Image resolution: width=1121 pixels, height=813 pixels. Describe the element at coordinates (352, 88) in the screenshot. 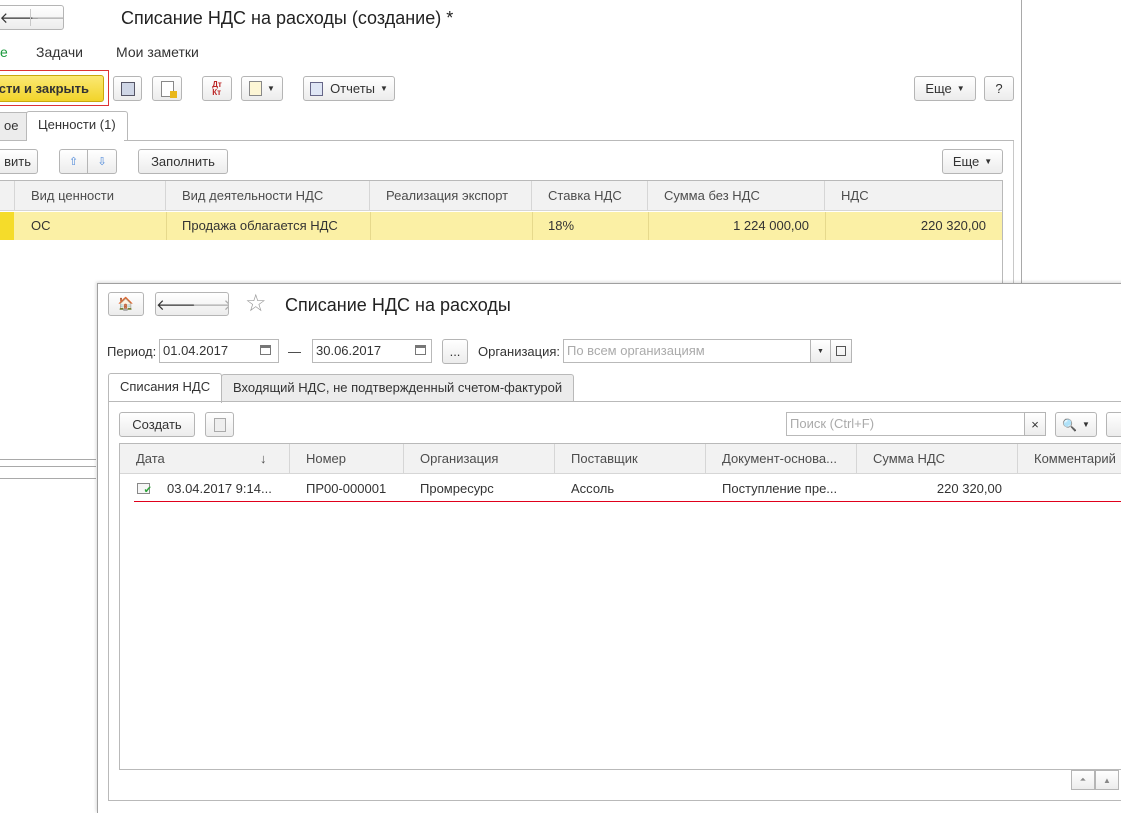

I see `reports-label: Отчеты` at that location.